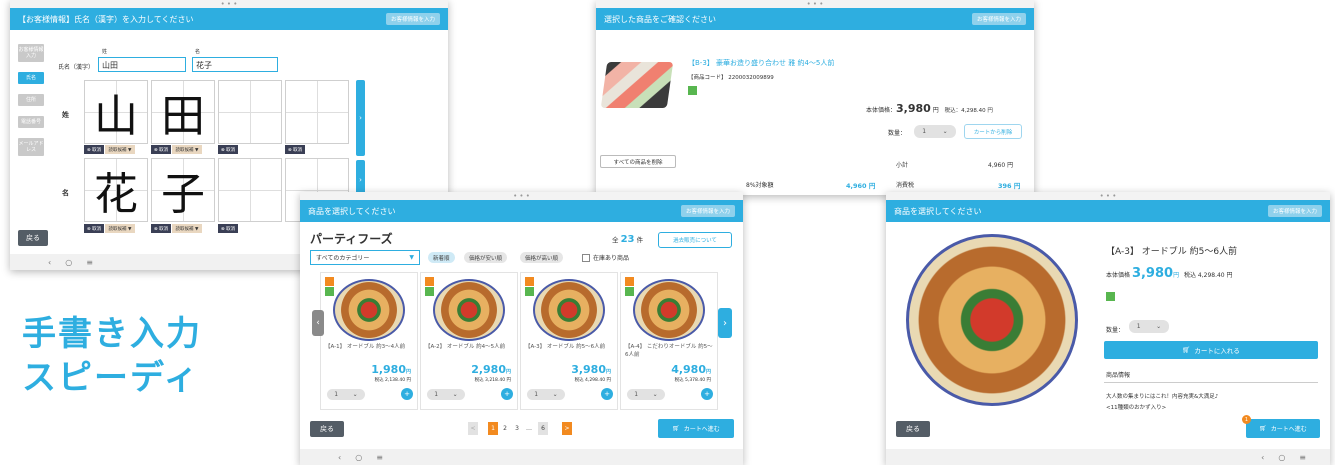 This screenshot has height=465, width=1335. What do you see at coordinates (586, 257) in the screenshot?
I see `checkbox` at bounding box center [586, 257].